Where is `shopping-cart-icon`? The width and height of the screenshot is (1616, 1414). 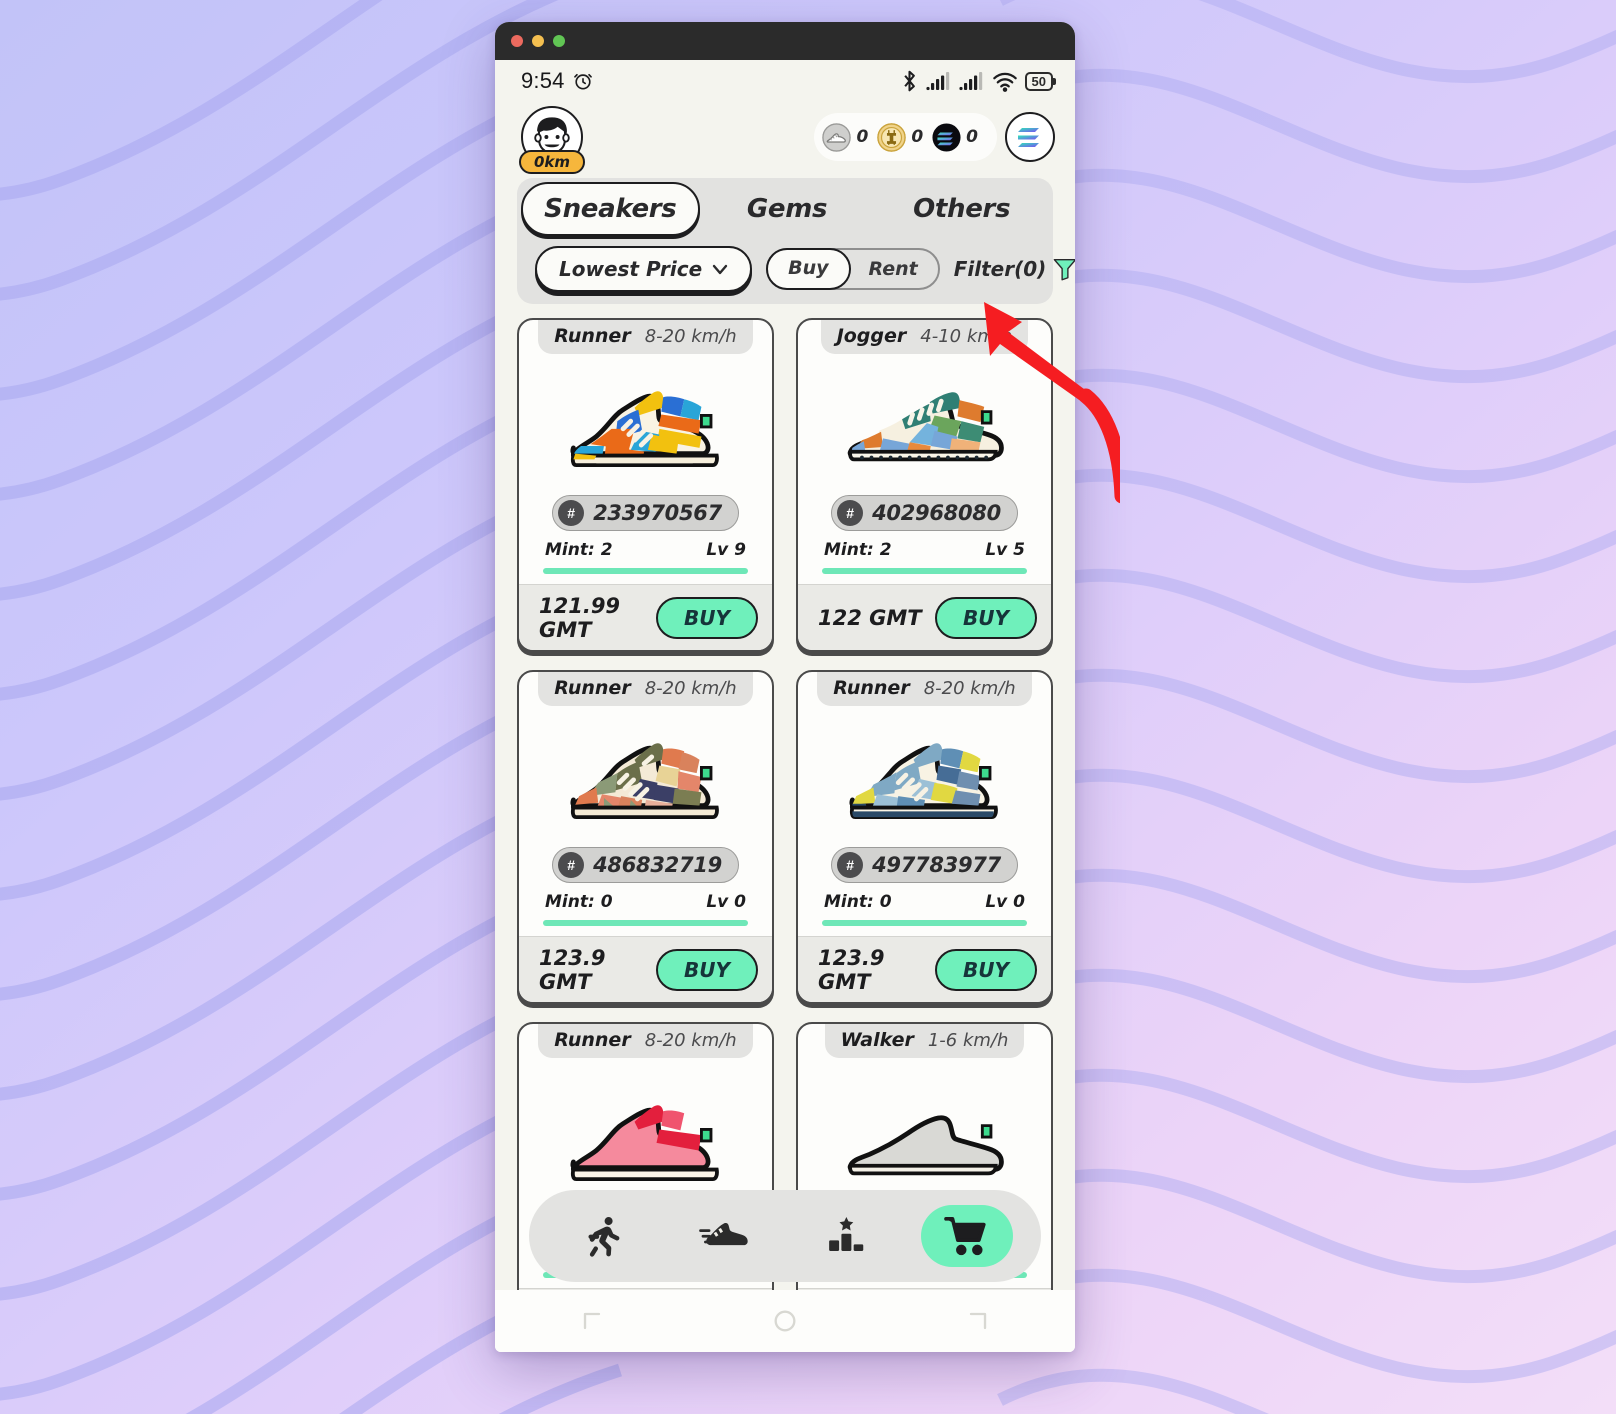 shopping-cart-icon is located at coordinates (964, 1236).